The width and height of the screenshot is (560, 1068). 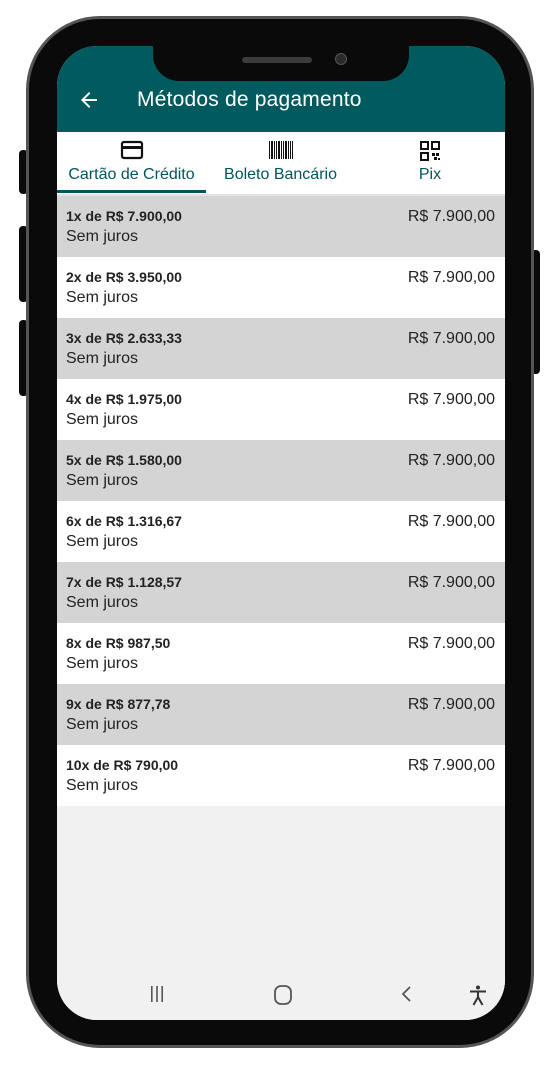 I want to click on phone-notch, so click(x=281, y=63).